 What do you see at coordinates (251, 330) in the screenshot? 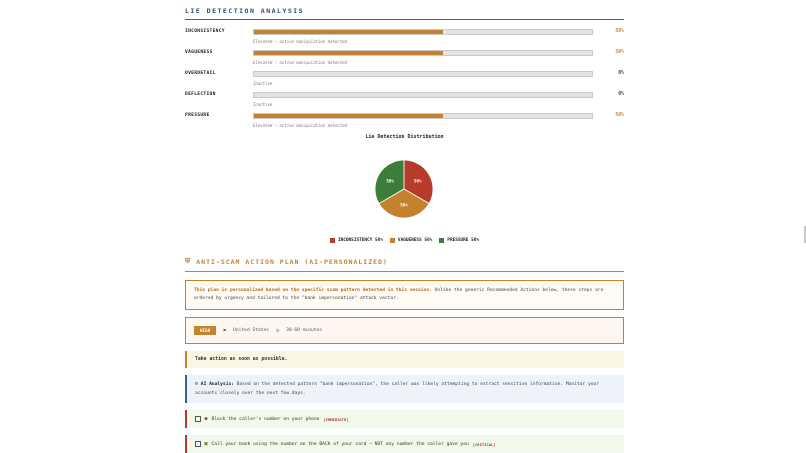
I see `country-label: United States` at bounding box center [251, 330].